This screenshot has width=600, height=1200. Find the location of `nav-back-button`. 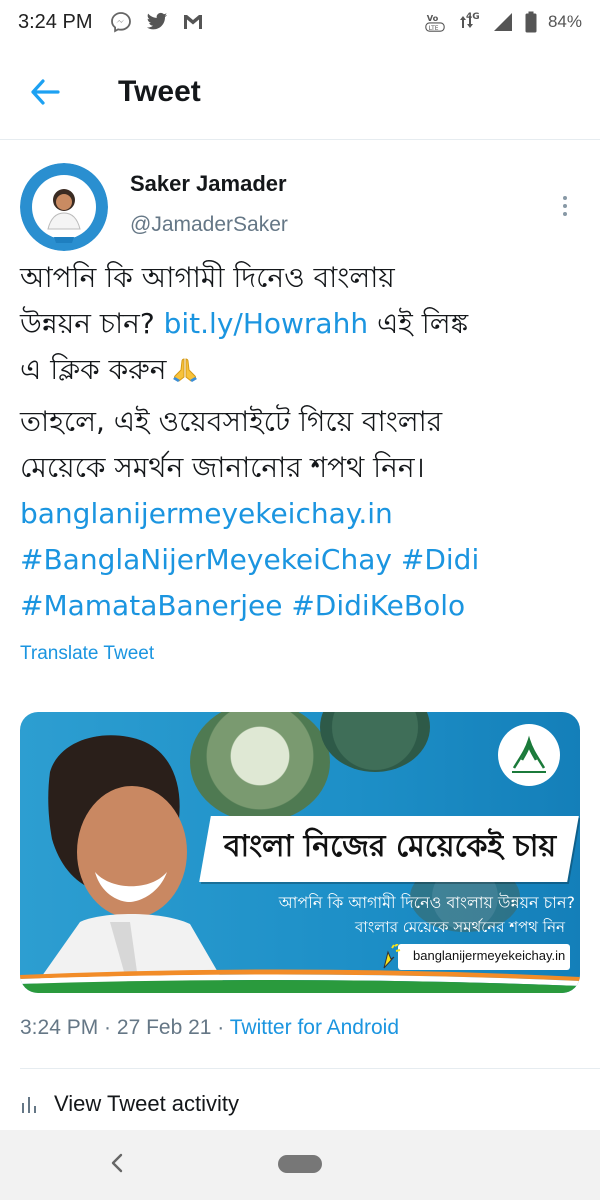

nav-back-button is located at coordinates (117, 1163).